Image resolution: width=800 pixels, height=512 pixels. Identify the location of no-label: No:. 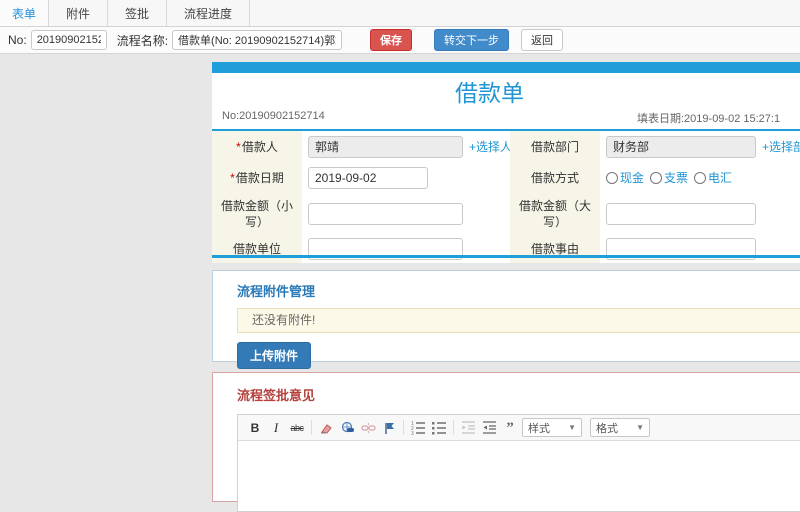
(17, 40).